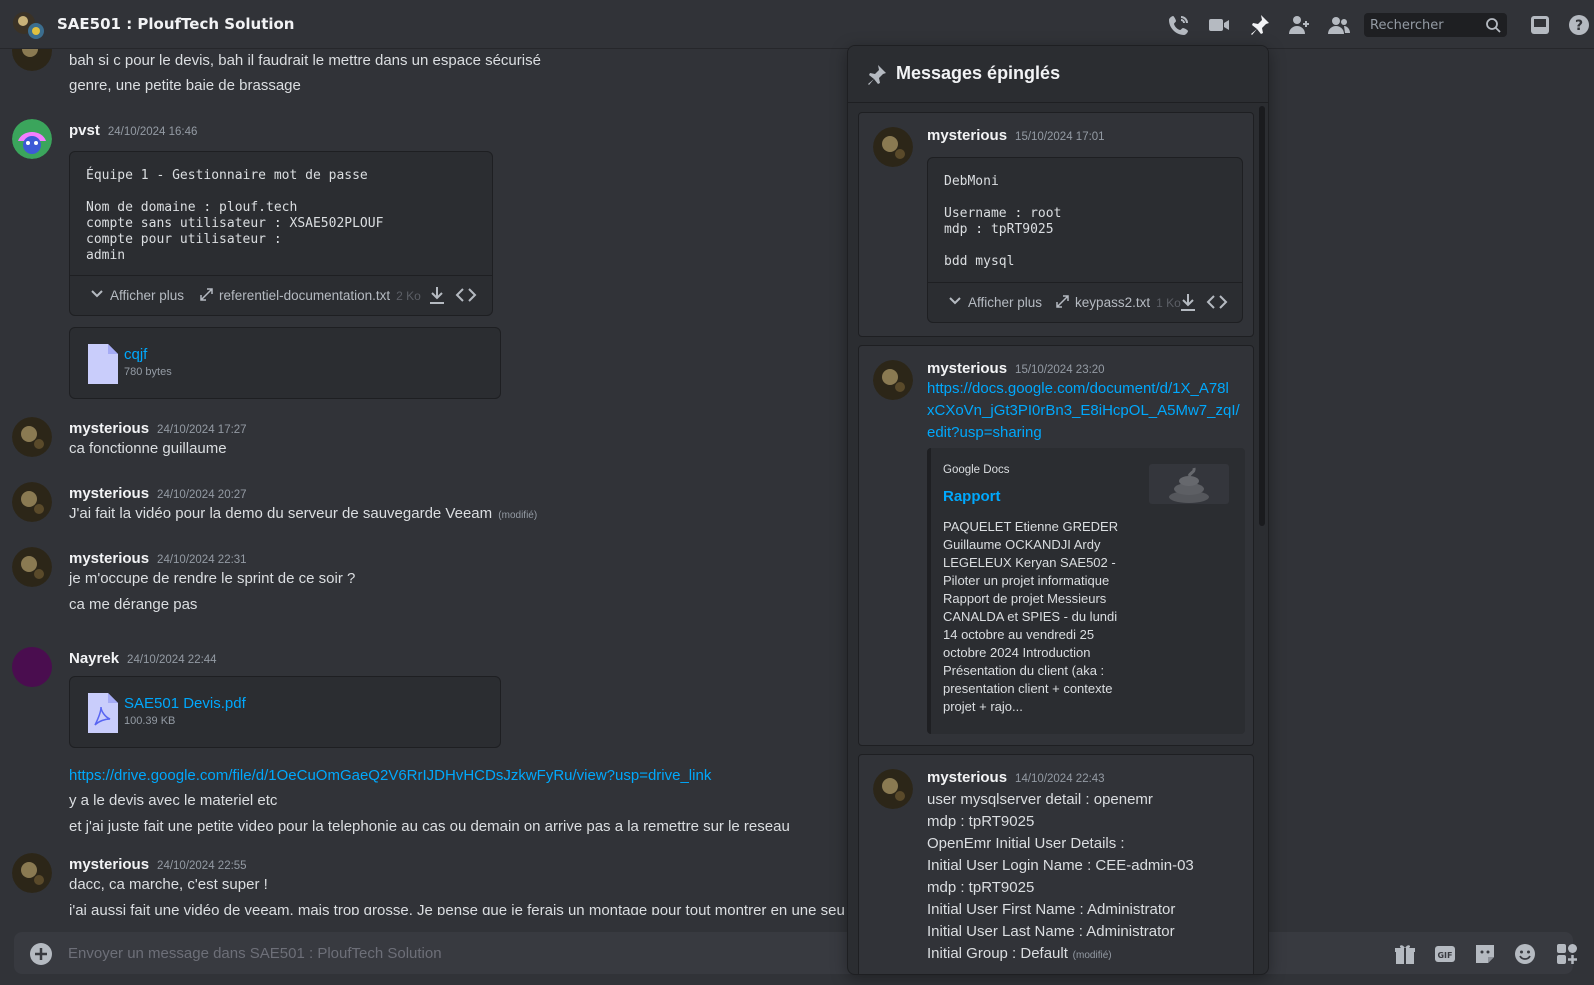 Image resolution: width=1594 pixels, height=985 pixels. What do you see at coordinates (41, 954) in the screenshot?
I see `upload-plus-icon` at bounding box center [41, 954].